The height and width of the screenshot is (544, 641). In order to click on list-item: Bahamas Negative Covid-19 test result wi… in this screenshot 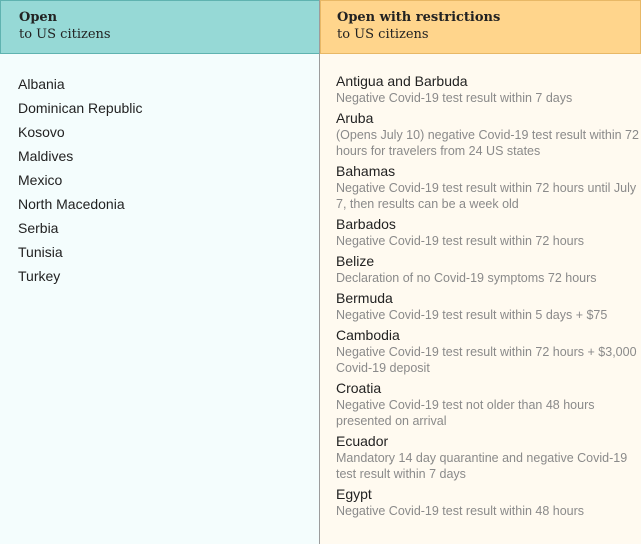, I will do `click(488, 187)`.